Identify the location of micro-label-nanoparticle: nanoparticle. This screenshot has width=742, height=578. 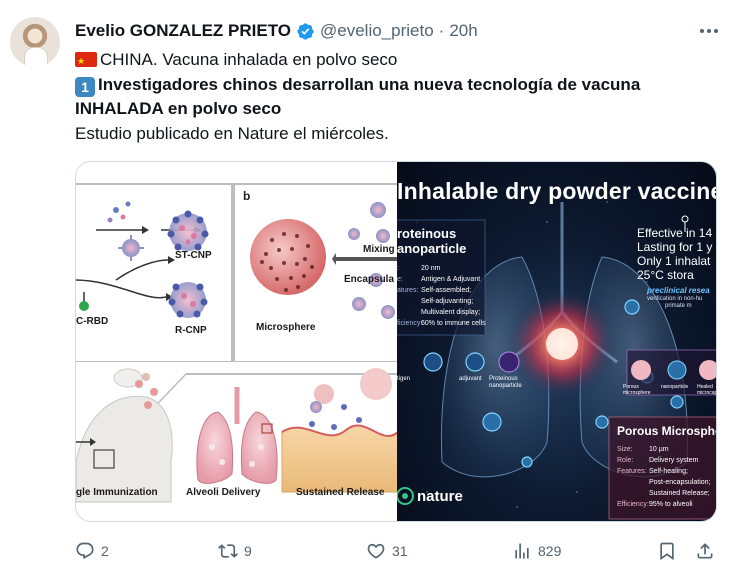
(675, 387).